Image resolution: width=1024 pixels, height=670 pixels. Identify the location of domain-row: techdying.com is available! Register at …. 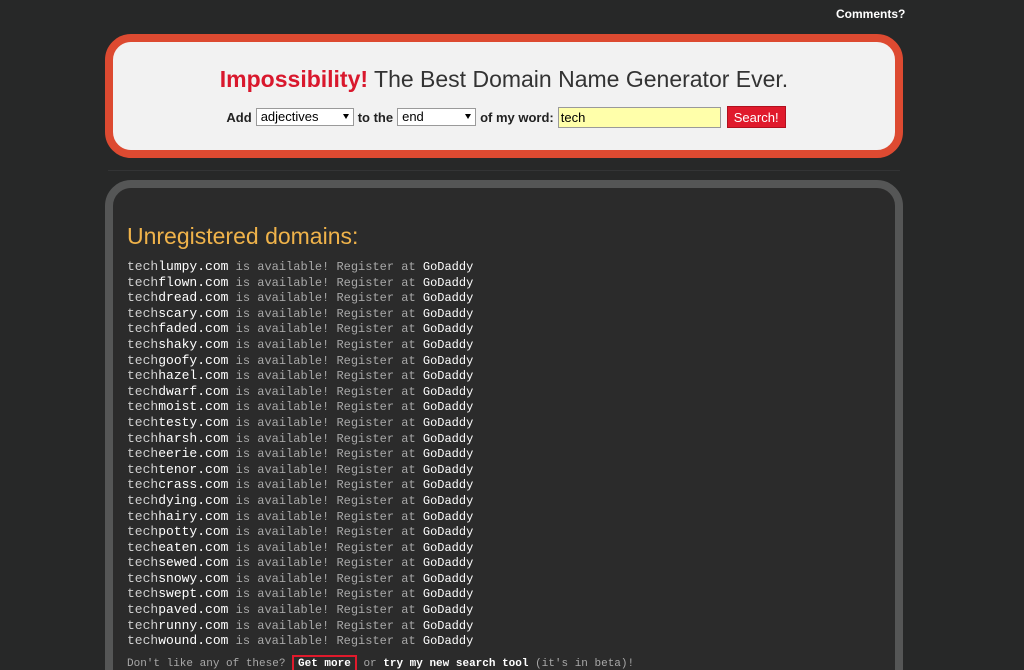
(300, 501).